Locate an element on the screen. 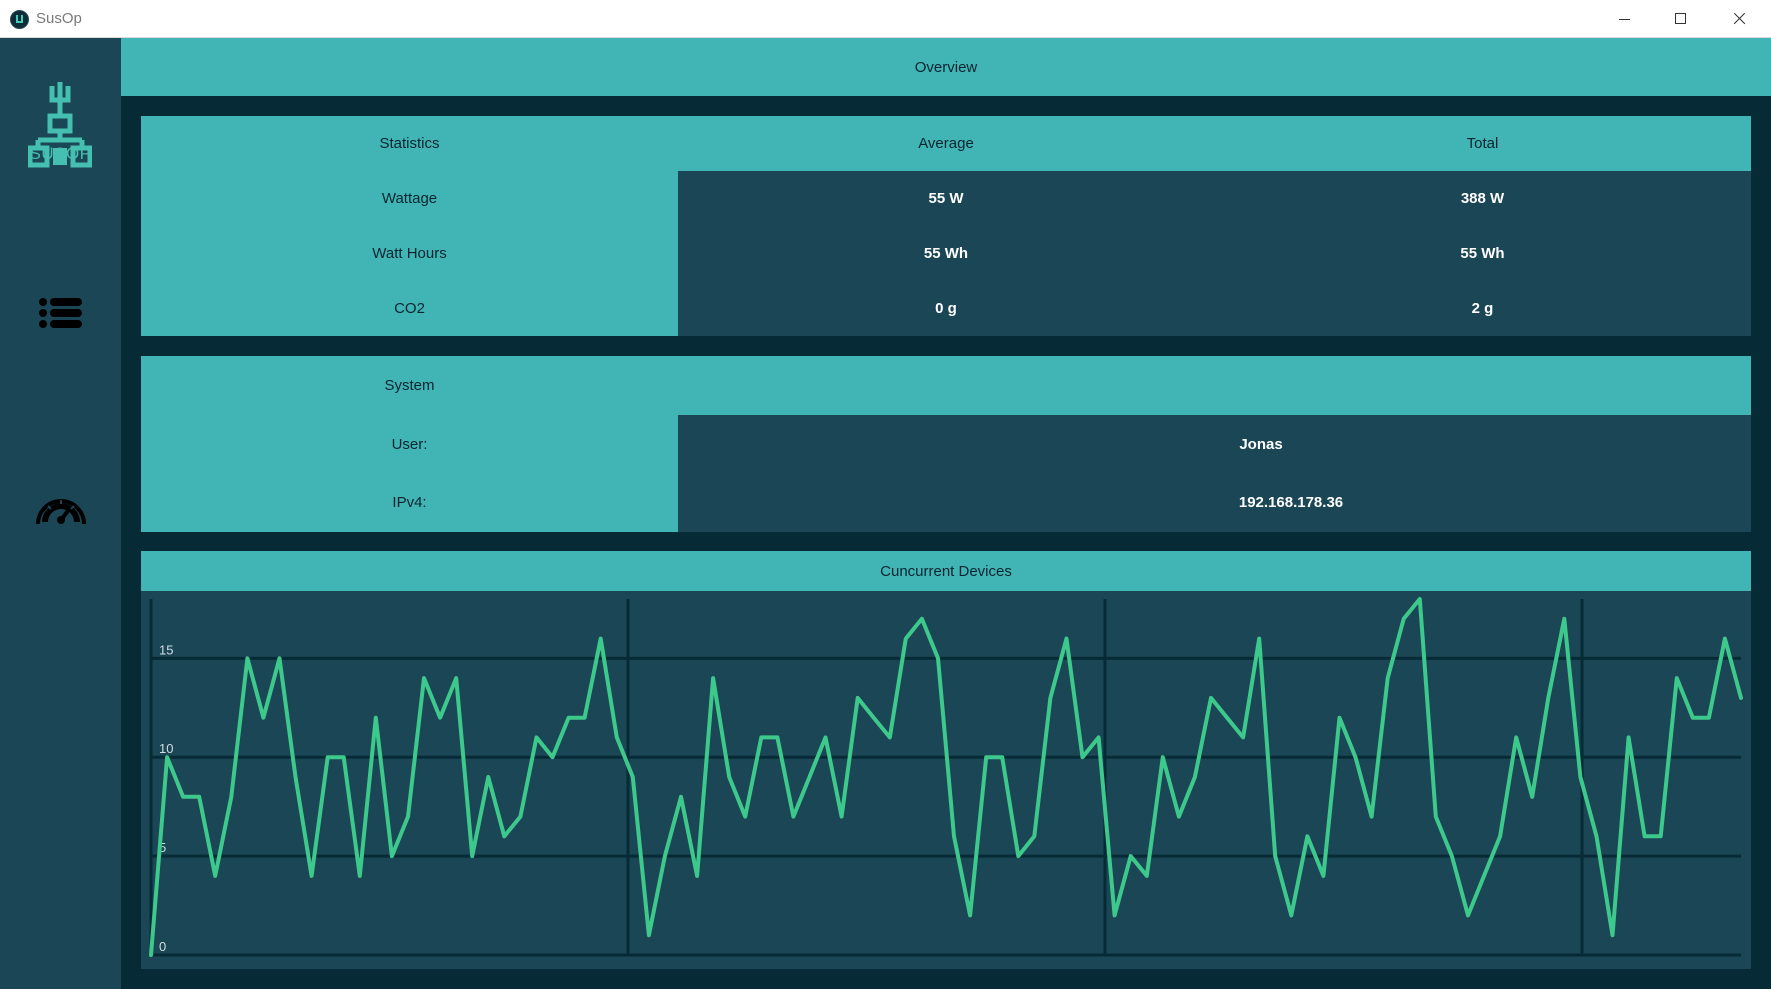 Image resolution: width=1771 pixels, height=989 pixels. average-header: Average is located at coordinates (946, 143).